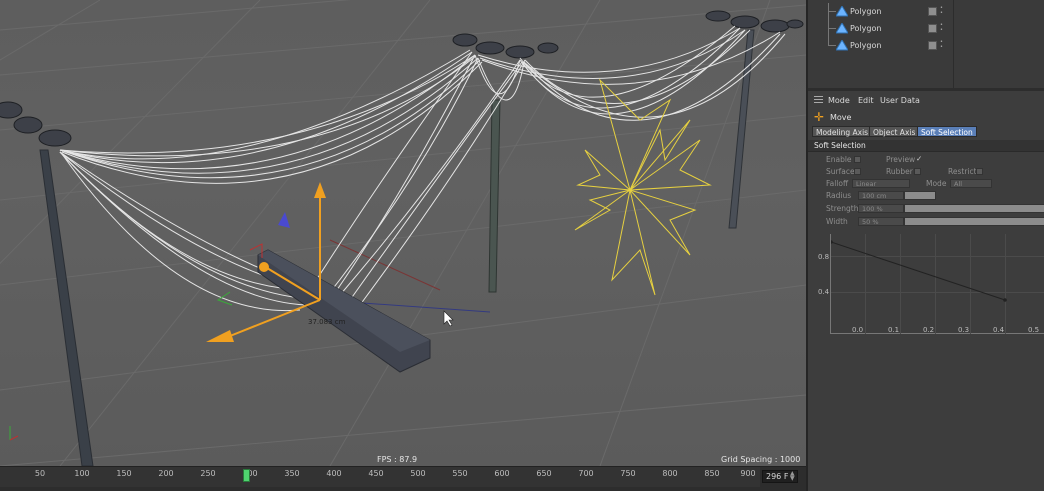  Describe the element at coordinates (761, 460) in the screenshot. I see `grid-spacing-readout: Grid Spacing : 1000 cm` at that location.